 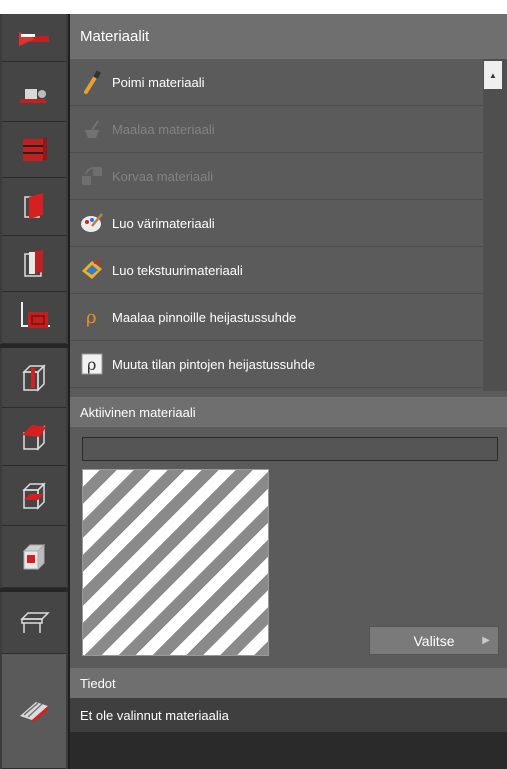 What do you see at coordinates (158, 82) in the screenshot?
I see `menu-item-label: Poimi materiaali` at bounding box center [158, 82].